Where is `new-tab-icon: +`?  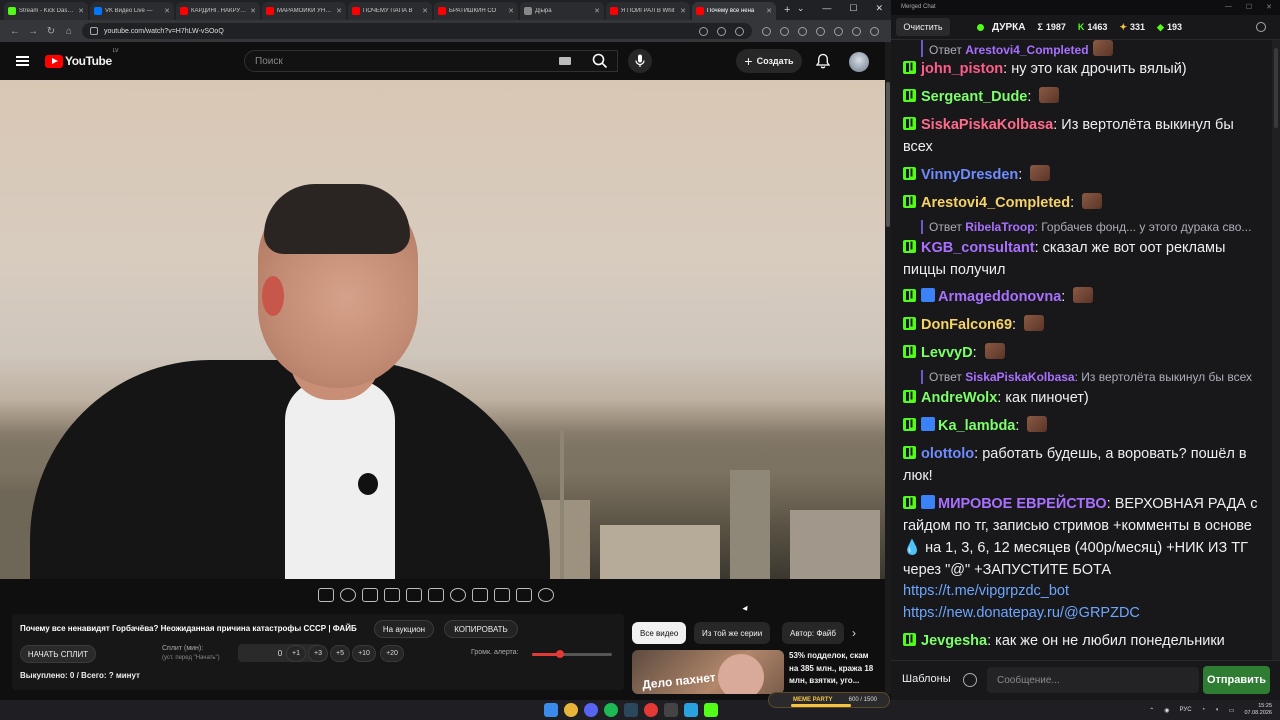 new-tab-icon: + is located at coordinates (787, 10).